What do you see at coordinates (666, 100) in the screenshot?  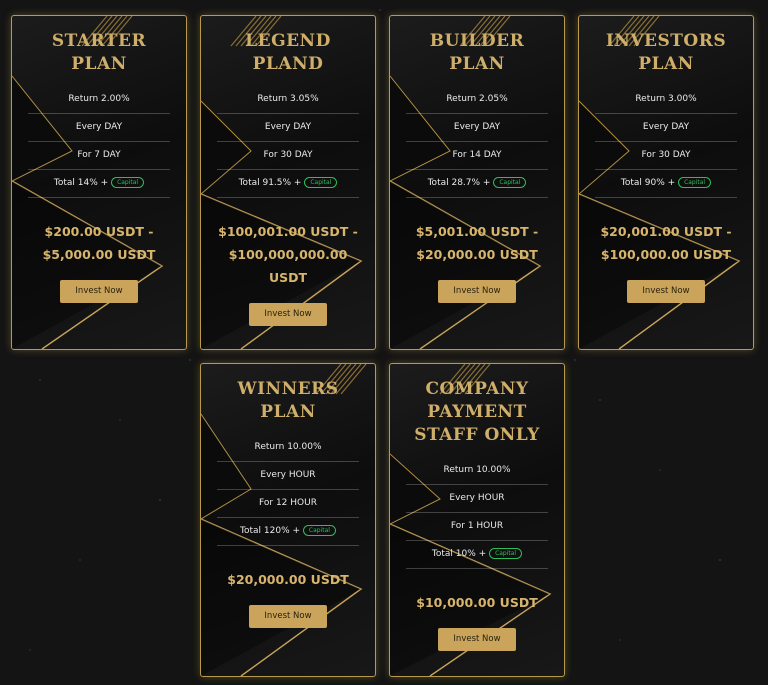 I see `plan-return: Return 3.00%` at bounding box center [666, 100].